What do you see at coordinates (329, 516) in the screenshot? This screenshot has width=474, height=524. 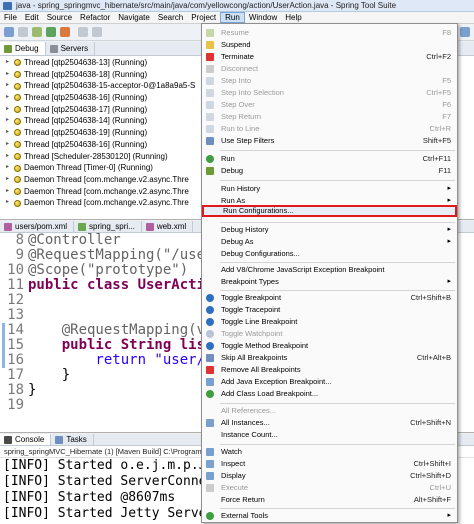 I see `menu-item-external-tools: External Tools ▸` at bounding box center [329, 516].